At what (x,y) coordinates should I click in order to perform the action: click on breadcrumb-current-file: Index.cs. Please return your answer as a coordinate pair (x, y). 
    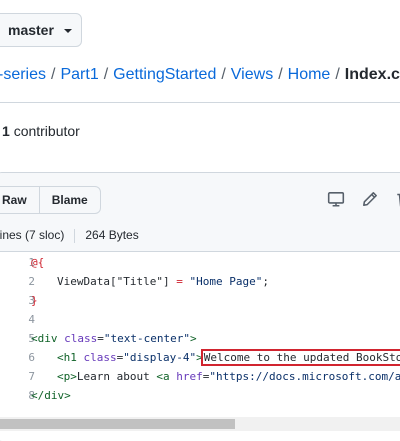
    Looking at the image, I should click on (372, 74).